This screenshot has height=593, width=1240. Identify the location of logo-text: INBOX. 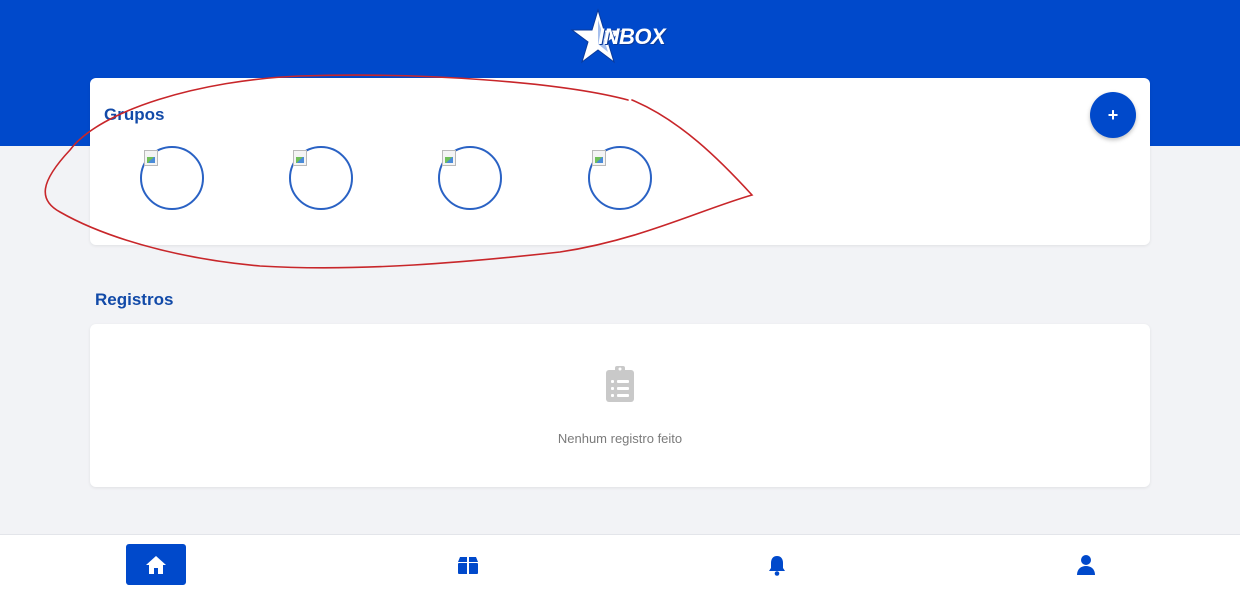
(632, 36).